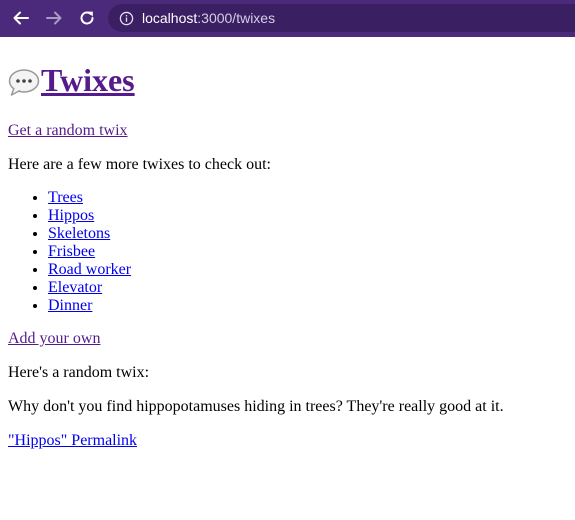 The width and height of the screenshot is (575, 520). Describe the element at coordinates (89, 269) in the screenshot. I see `twix-link-road-worker: Road worker` at that location.